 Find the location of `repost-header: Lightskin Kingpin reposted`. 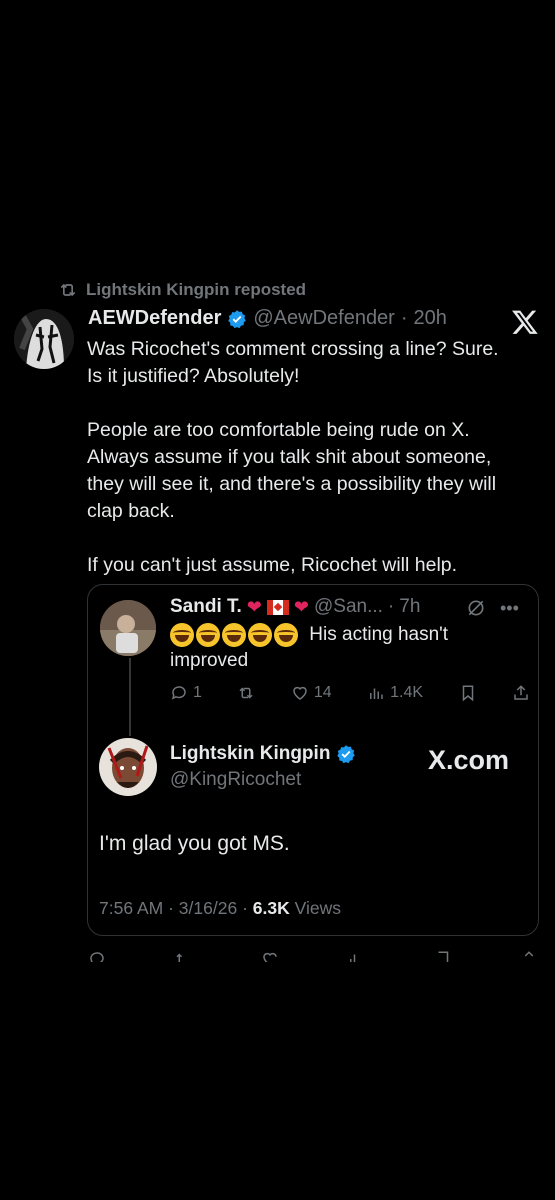

repost-header: Lightskin Kingpin reposted is located at coordinates (182, 290).